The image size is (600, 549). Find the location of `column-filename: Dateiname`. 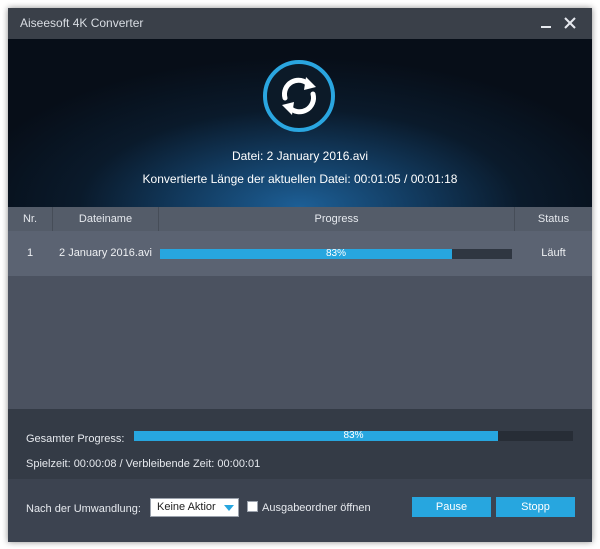

column-filename: Dateiname is located at coordinates (105, 219).